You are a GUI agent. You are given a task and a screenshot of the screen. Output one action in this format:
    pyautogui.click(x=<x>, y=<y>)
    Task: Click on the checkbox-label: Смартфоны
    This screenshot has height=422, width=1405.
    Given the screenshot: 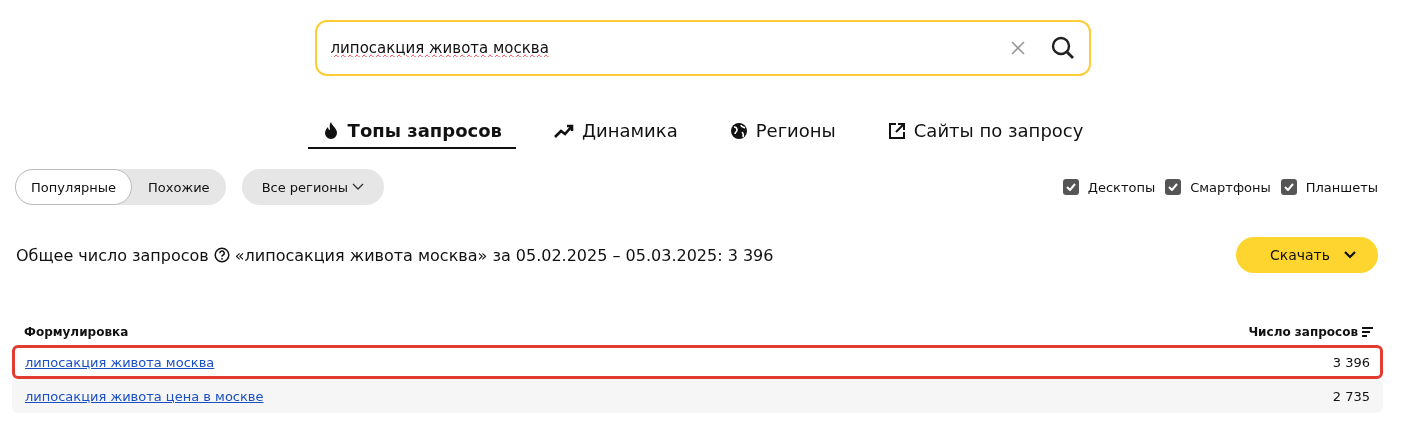 What is the action you would take?
    pyautogui.click(x=1230, y=187)
    